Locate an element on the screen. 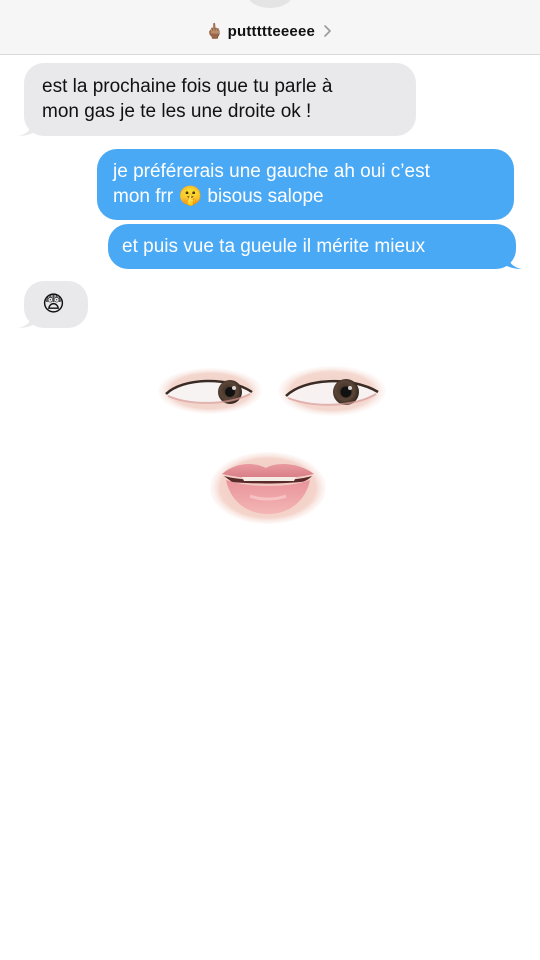  lips-sticker is located at coordinates (268, 488).